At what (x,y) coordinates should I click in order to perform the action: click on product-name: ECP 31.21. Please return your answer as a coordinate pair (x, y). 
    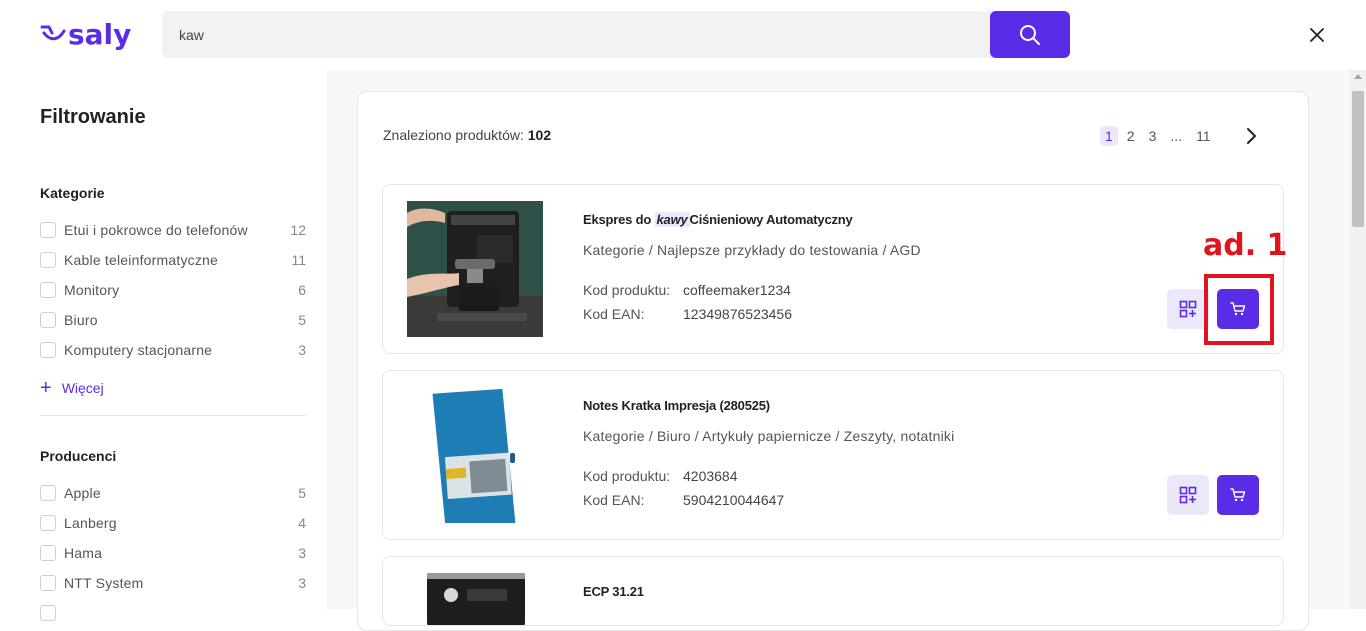
    Looking at the image, I should click on (613, 591).